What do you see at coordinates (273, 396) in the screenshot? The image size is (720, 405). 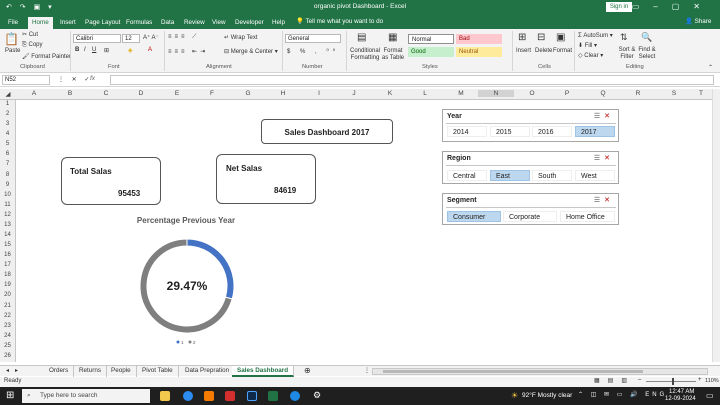 I see `excel-taskbar-icon` at bounding box center [273, 396].